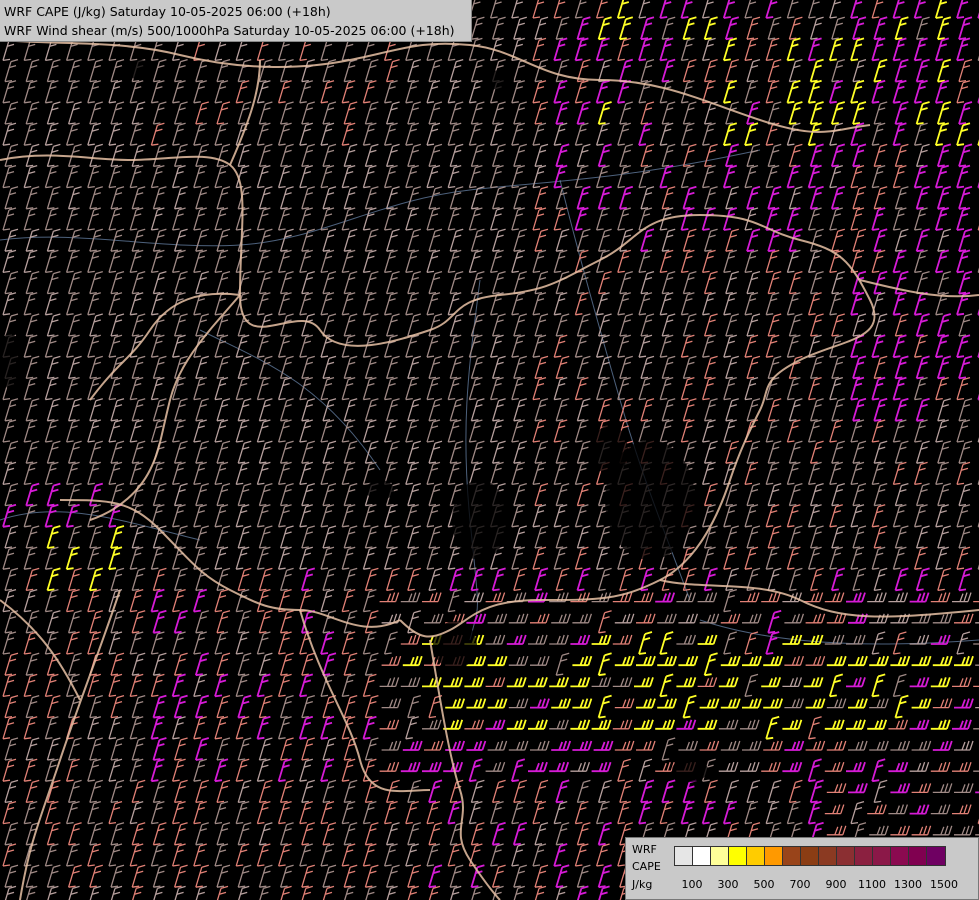  I want to click on legend-unit-label: J/kg, so click(642, 884).